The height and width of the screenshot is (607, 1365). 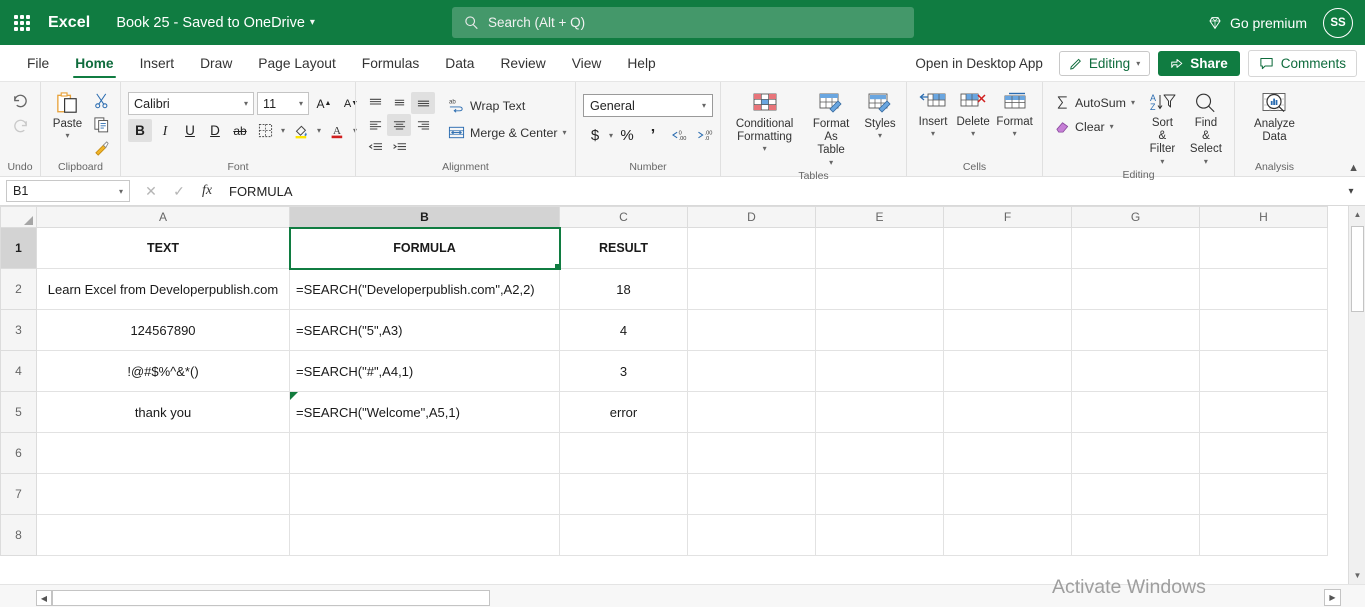 I want to click on font-family-select: Calibri ▾, so click(x=191, y=103).